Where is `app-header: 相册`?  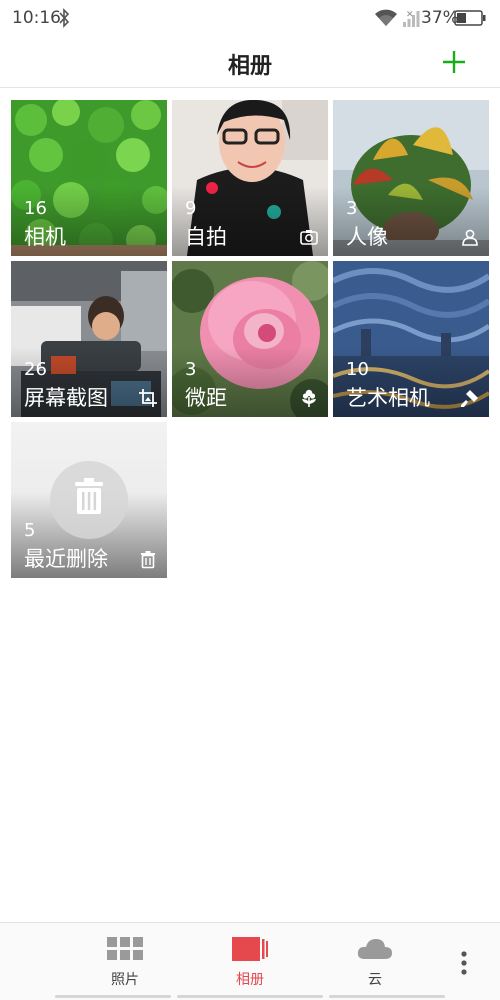
app-header: 相册 is located at coordinates (250, 62).